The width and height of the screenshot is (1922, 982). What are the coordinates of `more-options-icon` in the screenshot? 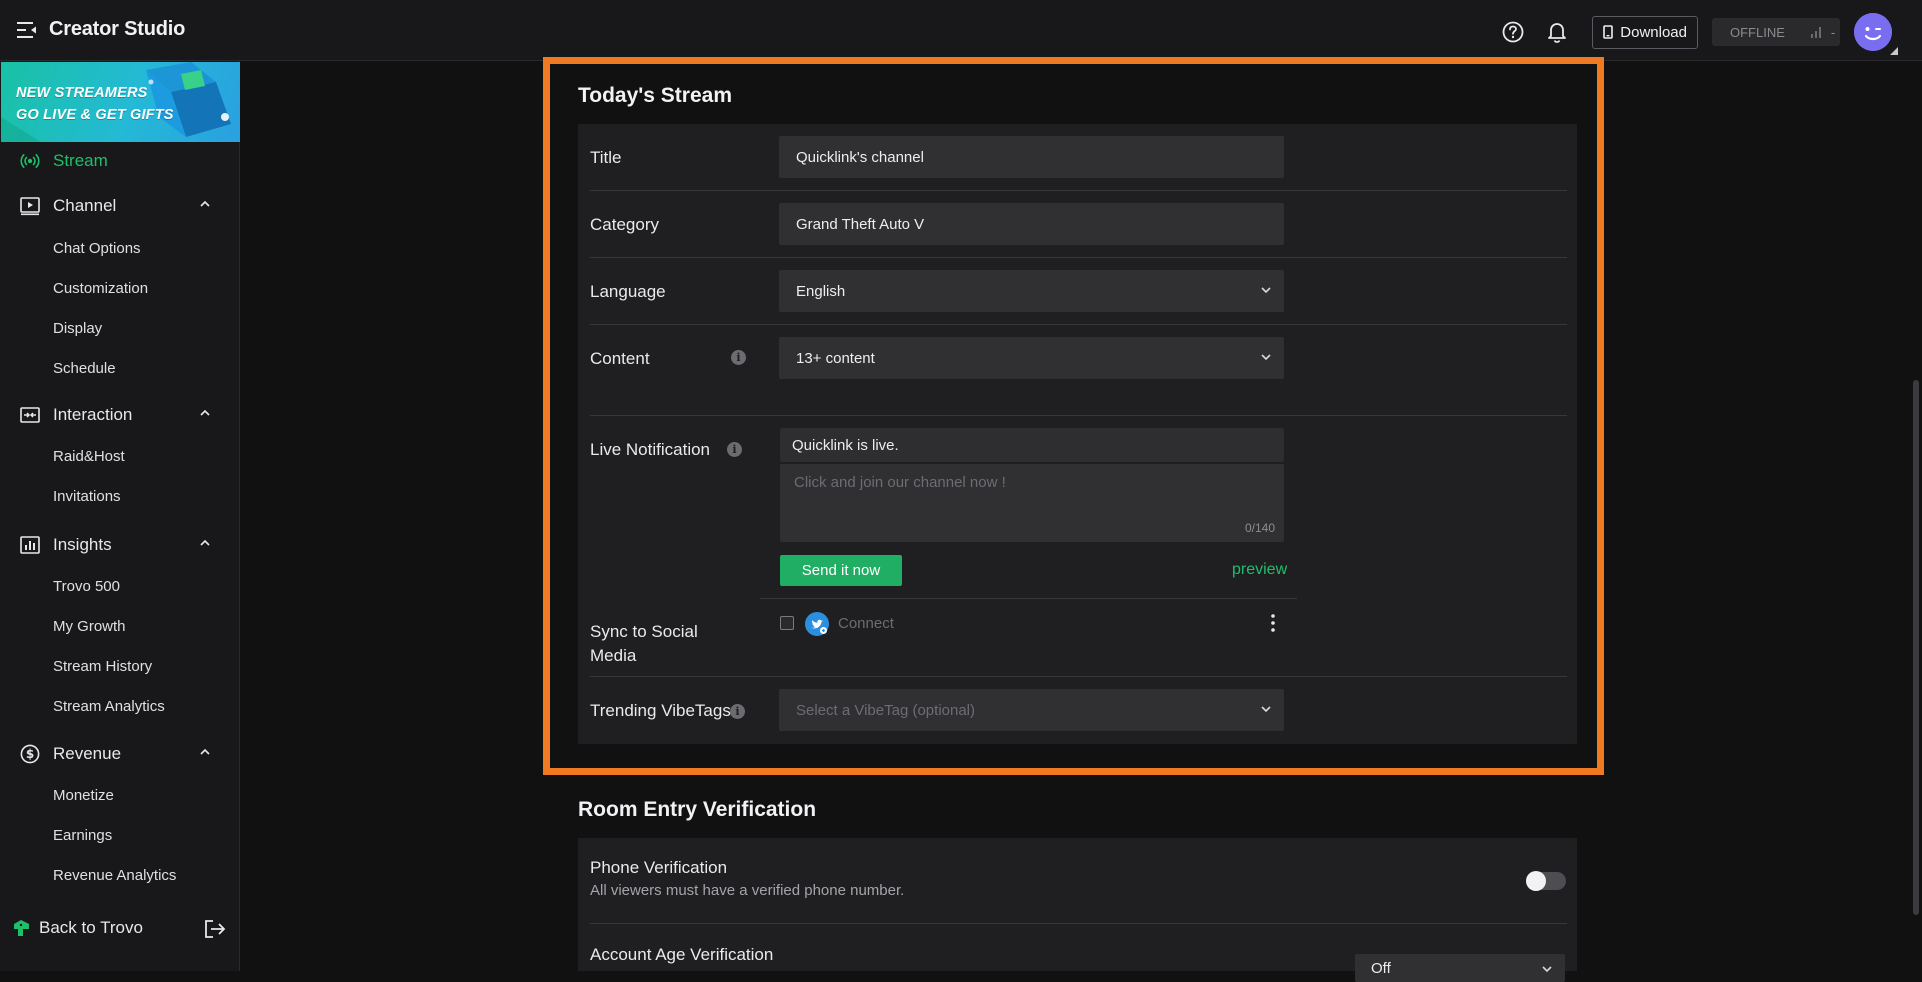 It's located at (1273, 623).